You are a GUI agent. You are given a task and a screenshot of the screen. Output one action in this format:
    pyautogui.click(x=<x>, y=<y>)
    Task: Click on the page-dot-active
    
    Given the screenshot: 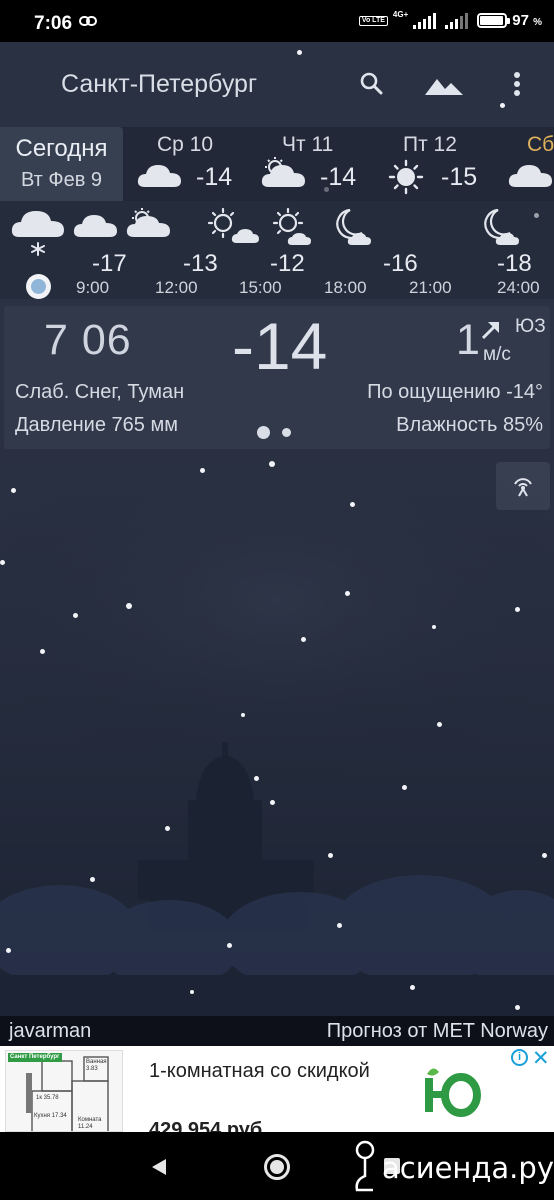 What is the action you would take?
    pyautogui.click(x=263, y=432)
    